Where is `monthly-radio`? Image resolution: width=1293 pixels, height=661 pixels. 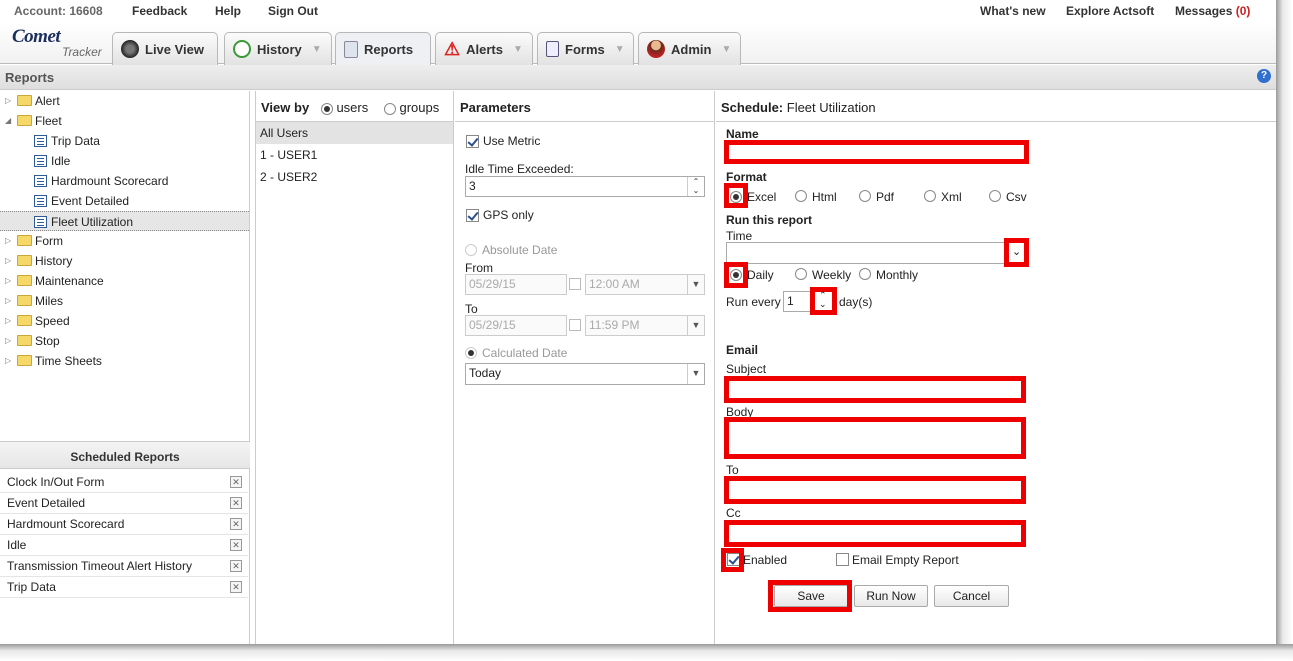
monthly-radio is located at coordinates (865, 274).